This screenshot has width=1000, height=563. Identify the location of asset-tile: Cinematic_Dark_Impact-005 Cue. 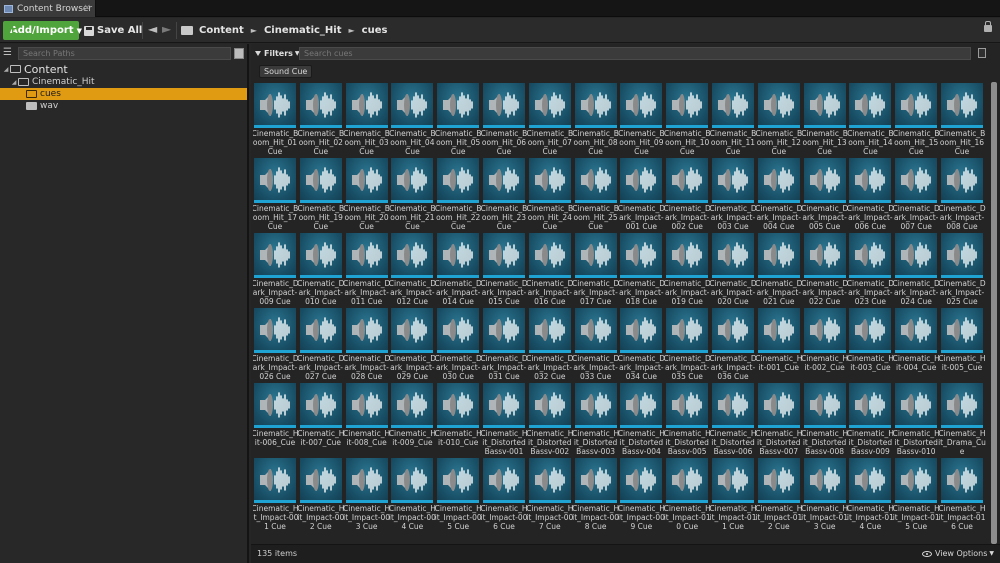
(824, 194).